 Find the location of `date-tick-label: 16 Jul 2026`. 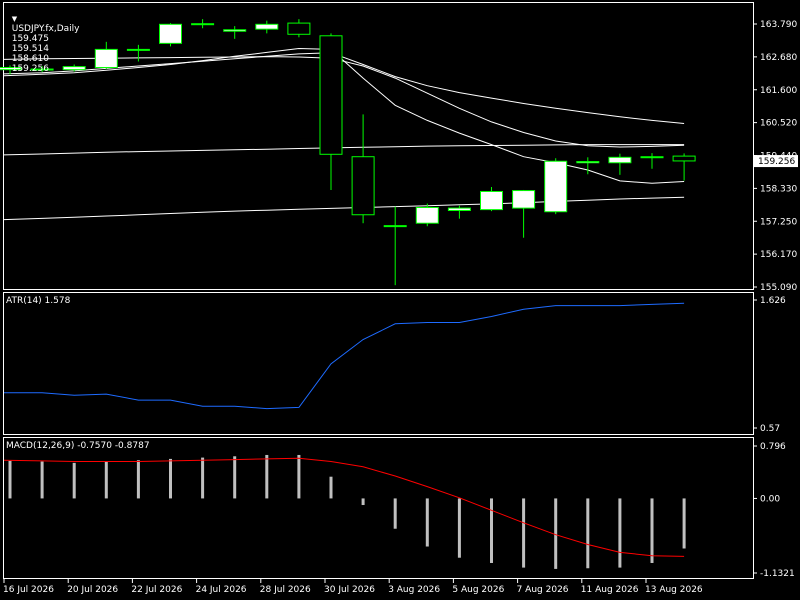

date-tick-label: 16 Jul 2026 is located at coordinates (28, 590).